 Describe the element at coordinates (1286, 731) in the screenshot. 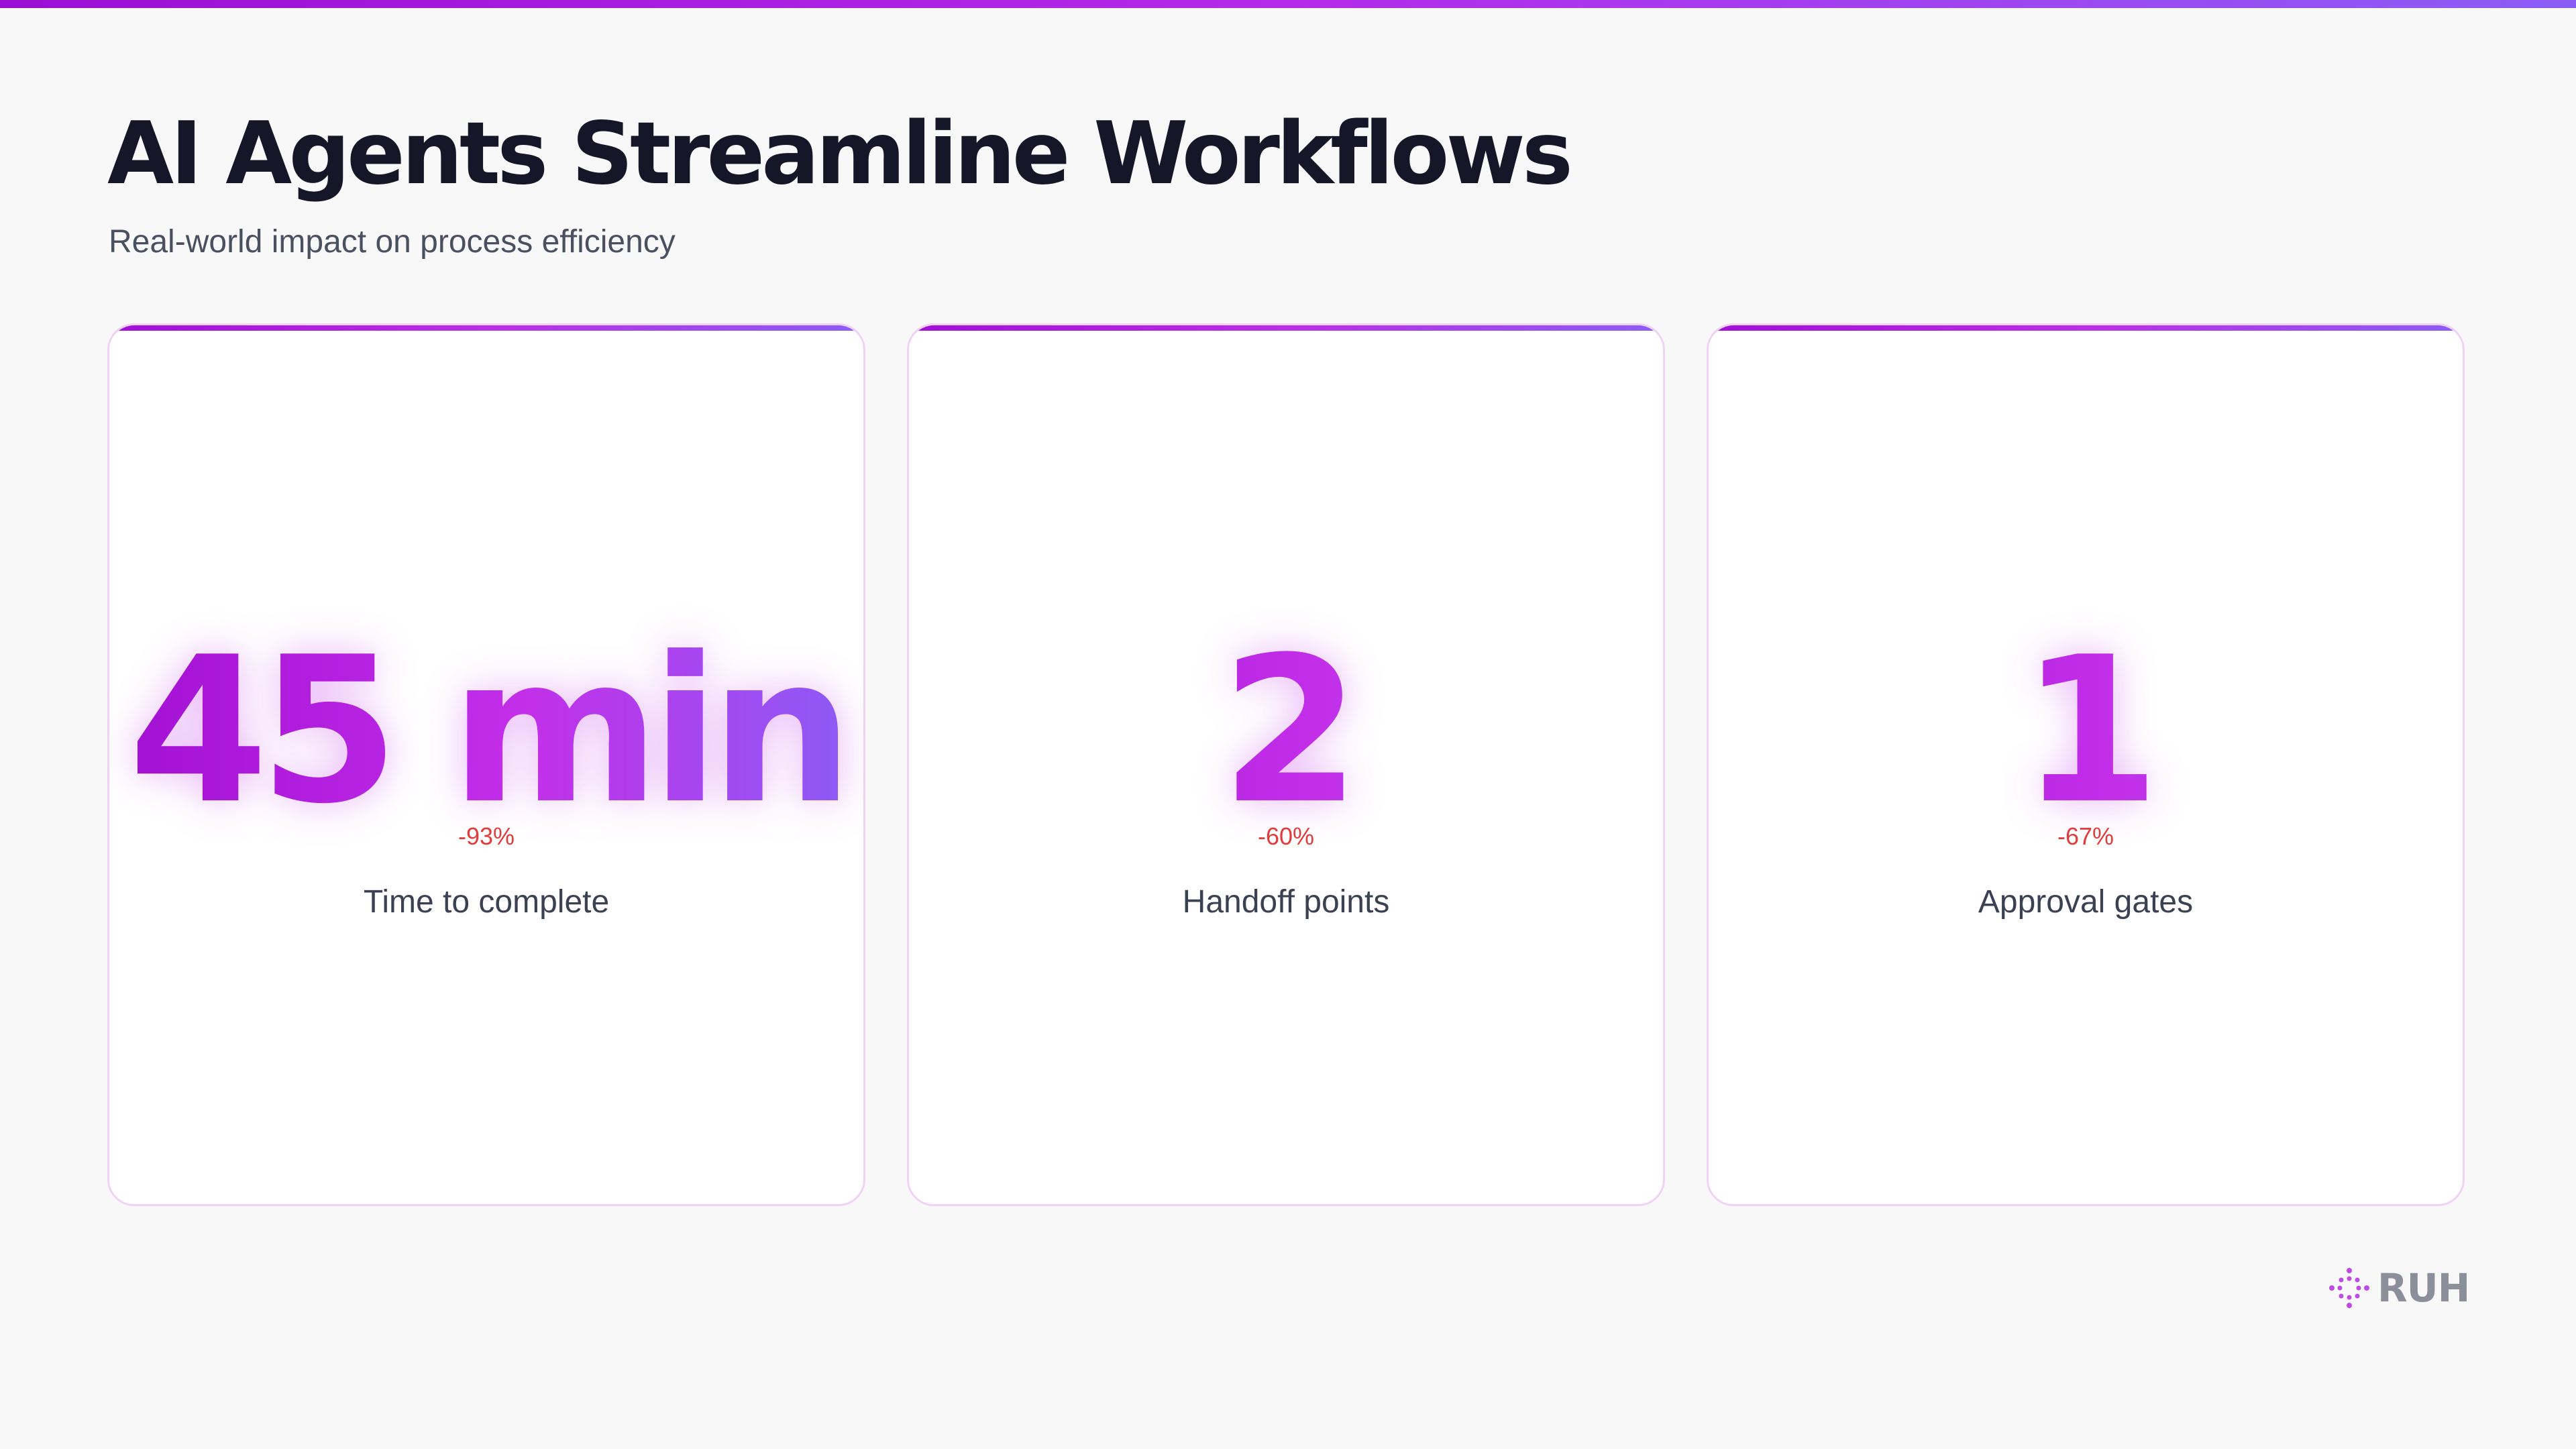

I see `metric-value: 2` at that location.